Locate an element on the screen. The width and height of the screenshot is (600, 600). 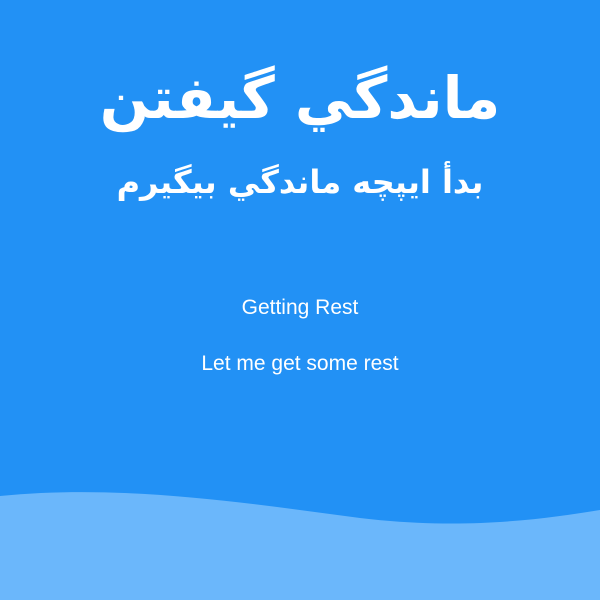
subtitle-english: Let me get some rest is located at coordinates (300, 363).